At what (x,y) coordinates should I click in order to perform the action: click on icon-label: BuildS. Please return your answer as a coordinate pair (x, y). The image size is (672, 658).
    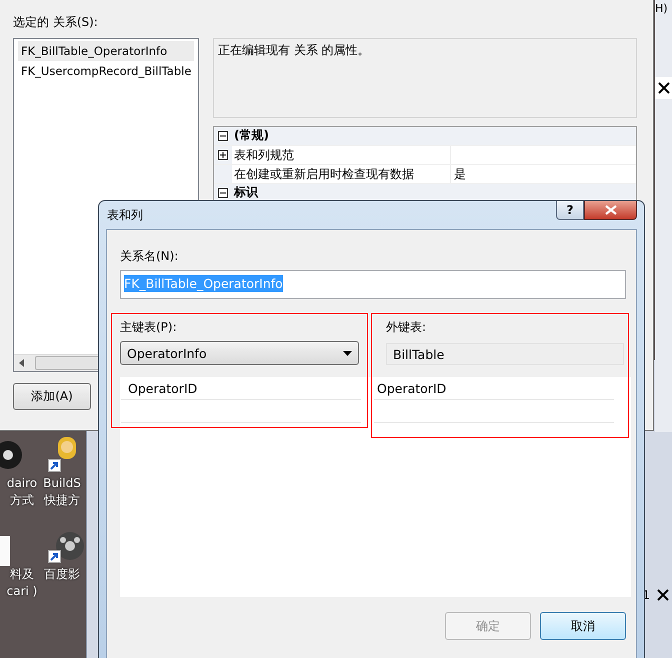
    Looking at the image, I should click on (62, 483).